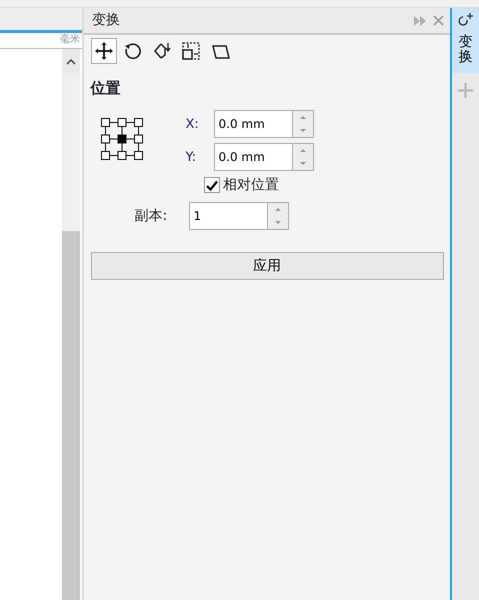  I want to click on checkbox, so click(212, 185).